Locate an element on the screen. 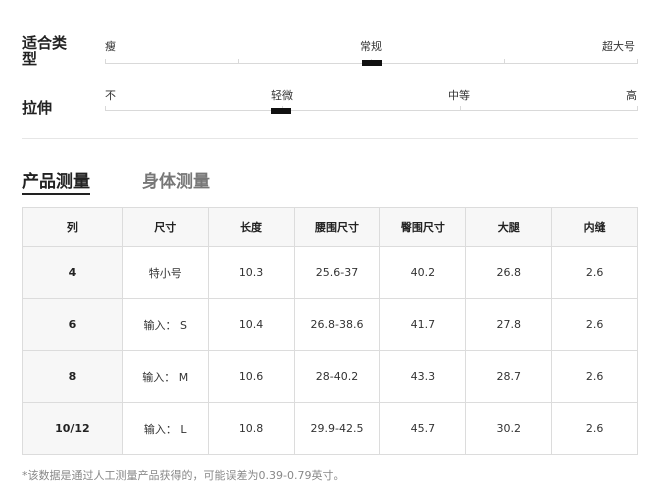  table-cell: 28.7 is located at coordinates (509, 376).